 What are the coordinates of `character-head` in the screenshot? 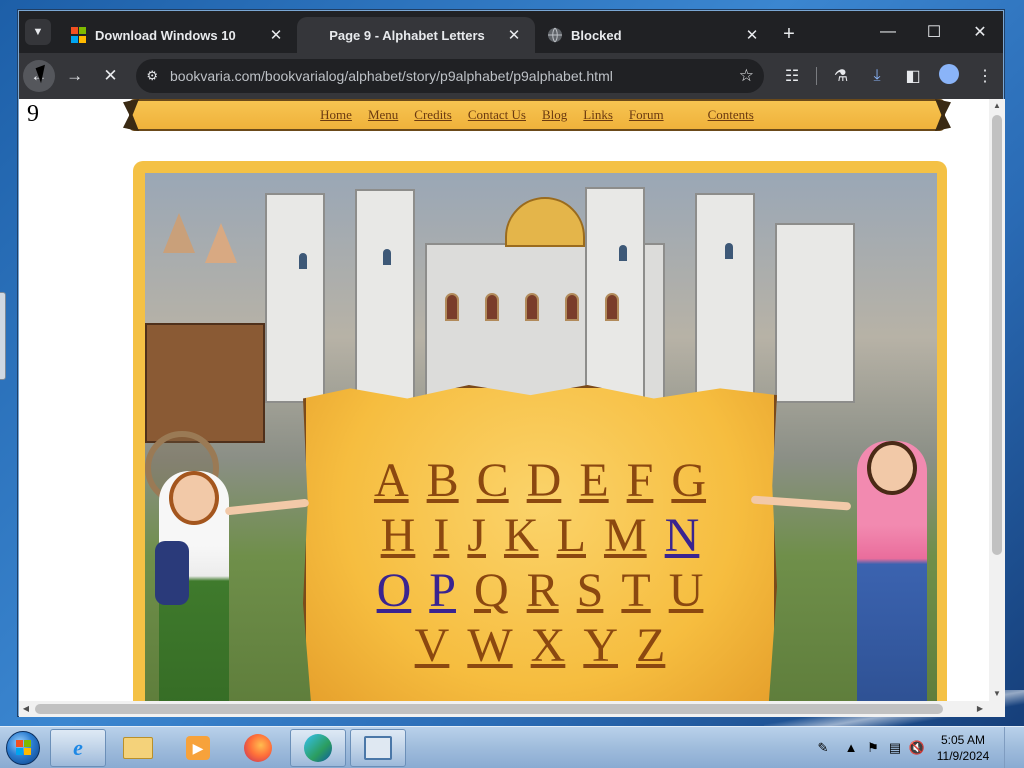 It's located at (892, 468).